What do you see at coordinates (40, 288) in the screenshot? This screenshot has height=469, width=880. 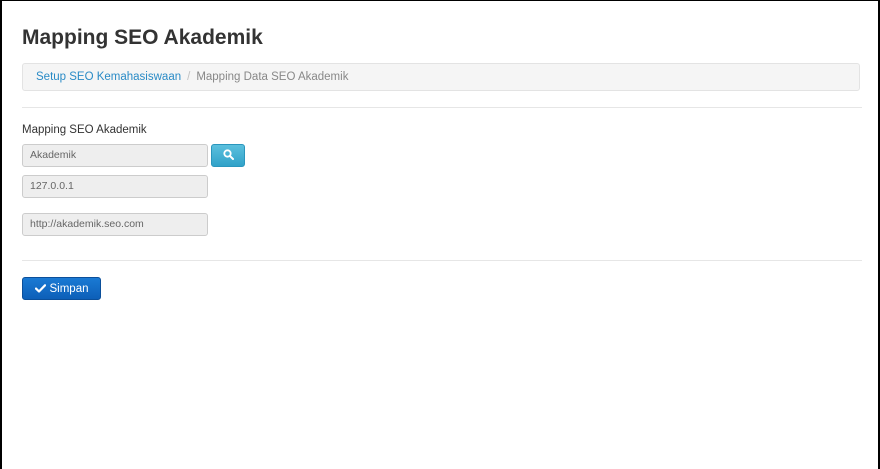 I see `check-icon` at bounding box center [40, 288].